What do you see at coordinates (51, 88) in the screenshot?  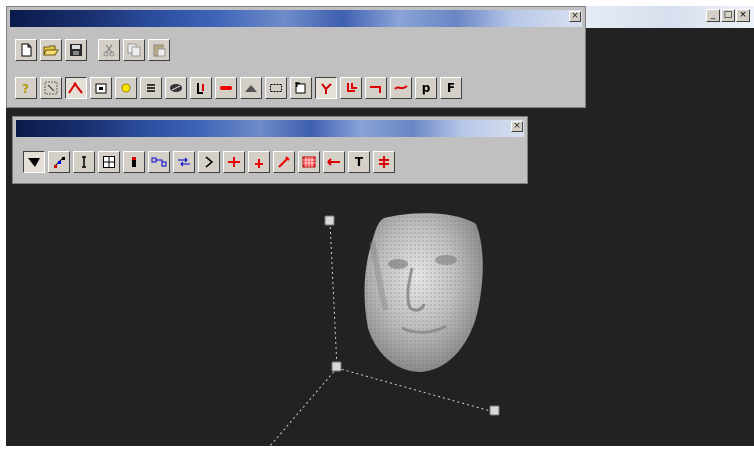 I see `select-cursor-icon` at bounding box center [51, 88].